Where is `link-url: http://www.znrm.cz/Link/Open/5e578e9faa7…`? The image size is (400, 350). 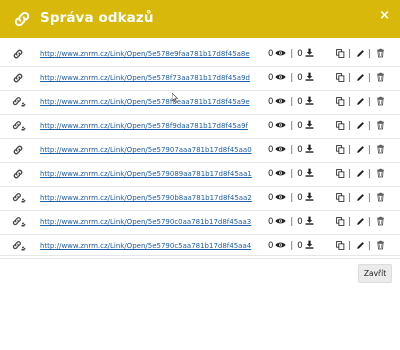 link-url: http://www.znrm.cz/Link/Open/5e578e9faa7… is located at coordinates (145, 54).